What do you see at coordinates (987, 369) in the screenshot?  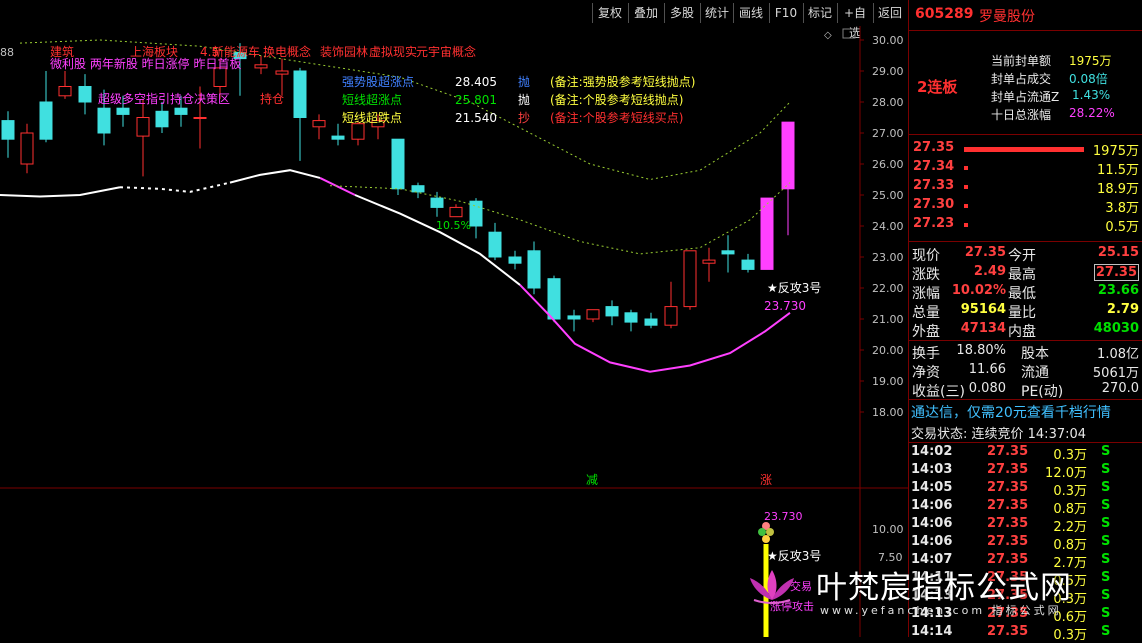 I see `fund-value: 11.66` at bounding box center [987, 369].